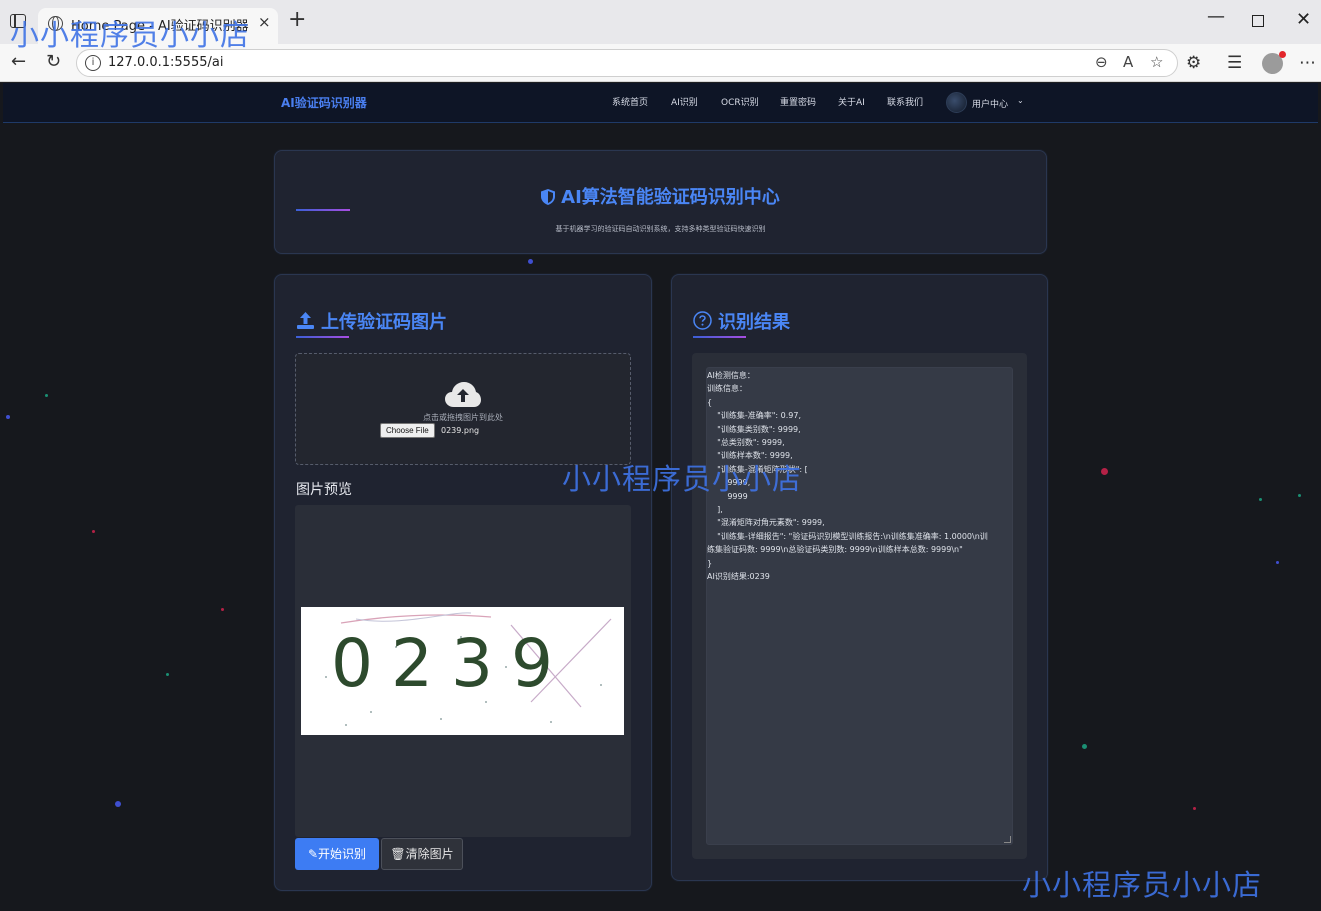 The height and width of the screenshot is (911, 1321). Describe the element at coordinates (1258, 21) in the screenshot. I see `window-maximize-button` at that location.